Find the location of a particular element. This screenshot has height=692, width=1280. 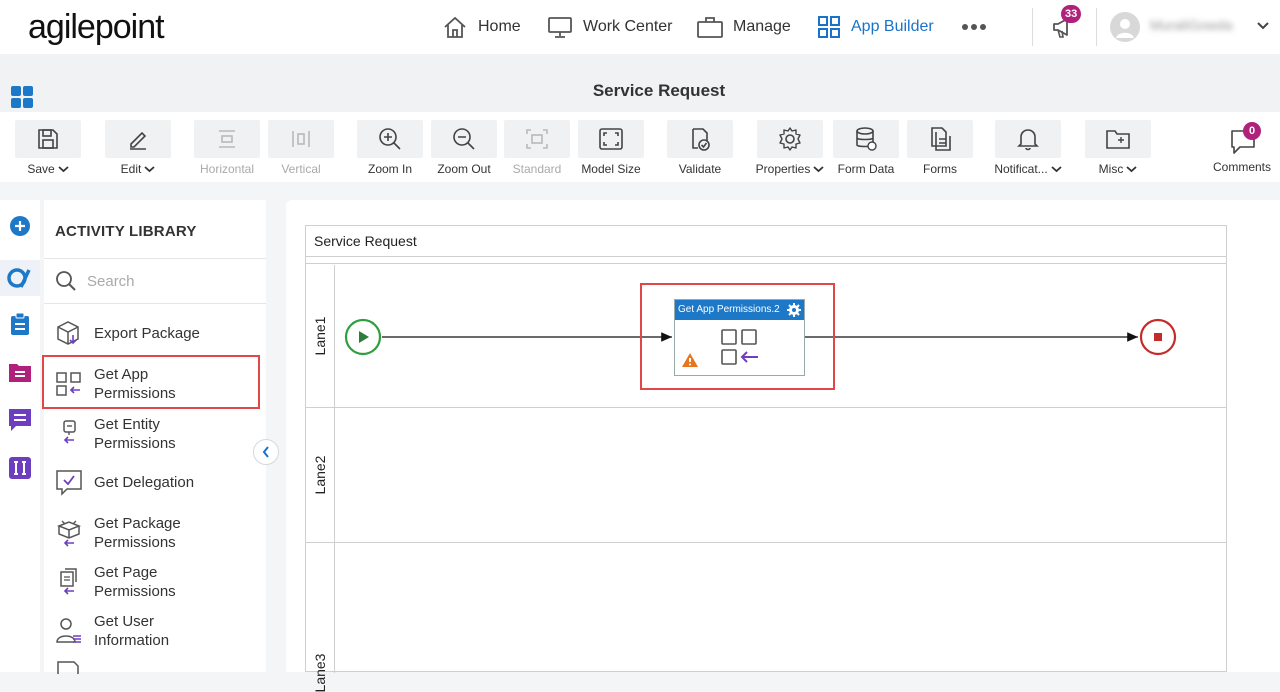

warning-icon is located at coordinates (690, 360).